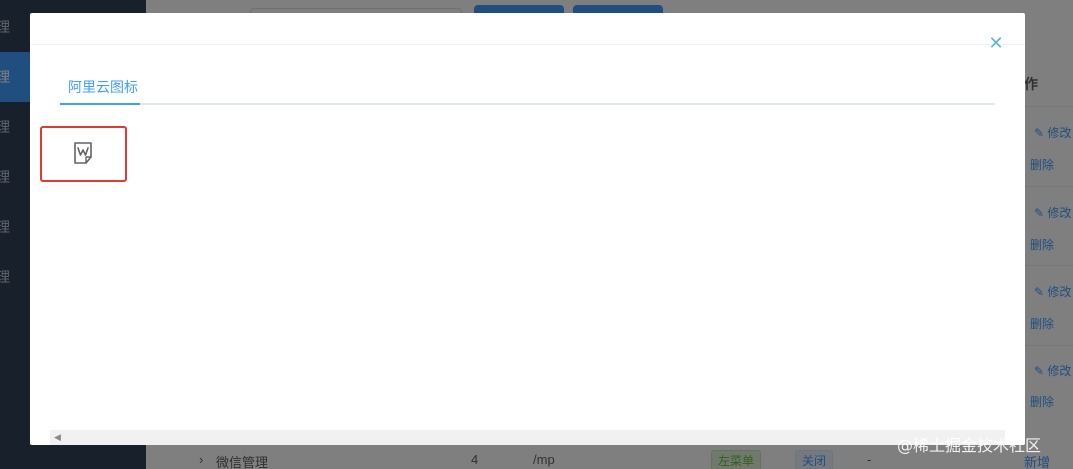 Image resolution: width=1073 pixels, height=469 pixels. I want to click on word-document-icon, so click(83, 153).